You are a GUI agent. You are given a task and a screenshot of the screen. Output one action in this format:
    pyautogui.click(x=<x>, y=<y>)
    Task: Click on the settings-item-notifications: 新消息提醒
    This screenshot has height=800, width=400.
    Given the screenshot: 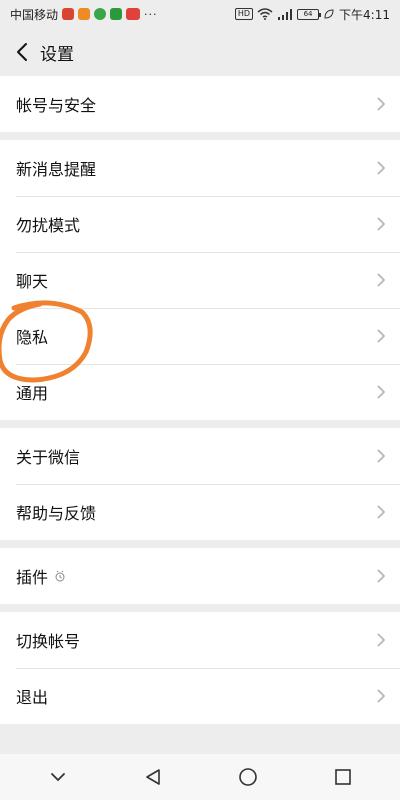 What is the action you would take?
    pyautogui.click(x=200, y=168)
    